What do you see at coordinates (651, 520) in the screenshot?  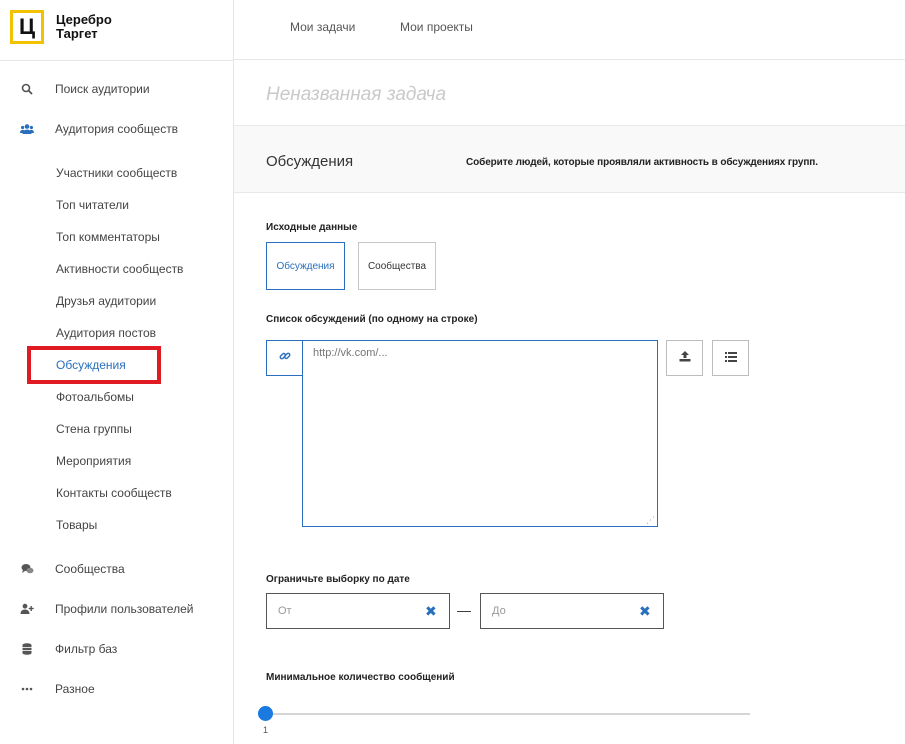 I see `resize-handle: ⋰` at bounding box center [651, 520].